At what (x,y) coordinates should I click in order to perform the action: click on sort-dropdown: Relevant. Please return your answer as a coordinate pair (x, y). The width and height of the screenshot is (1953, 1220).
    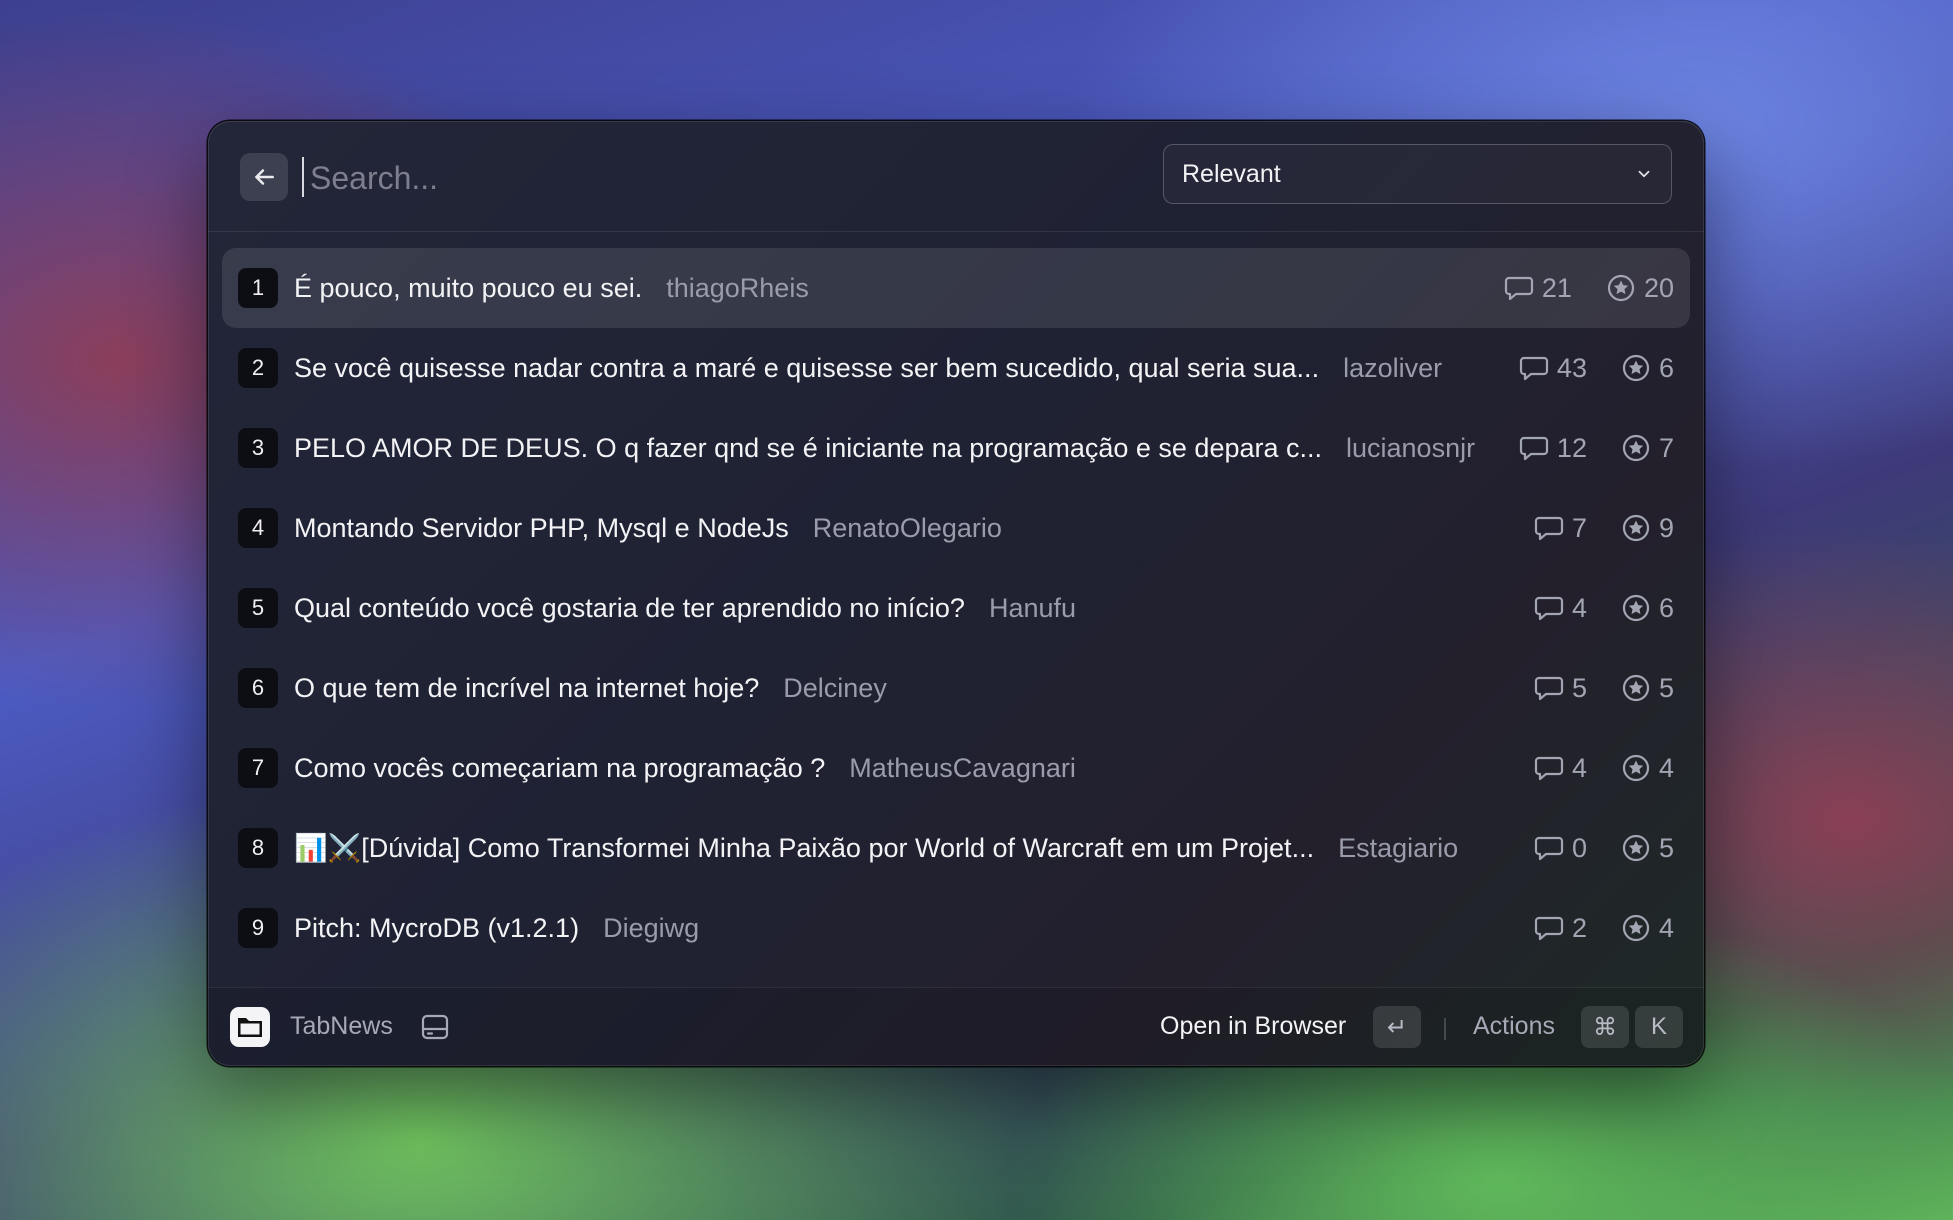
    Looking at the image, I should click on (1417, 174).